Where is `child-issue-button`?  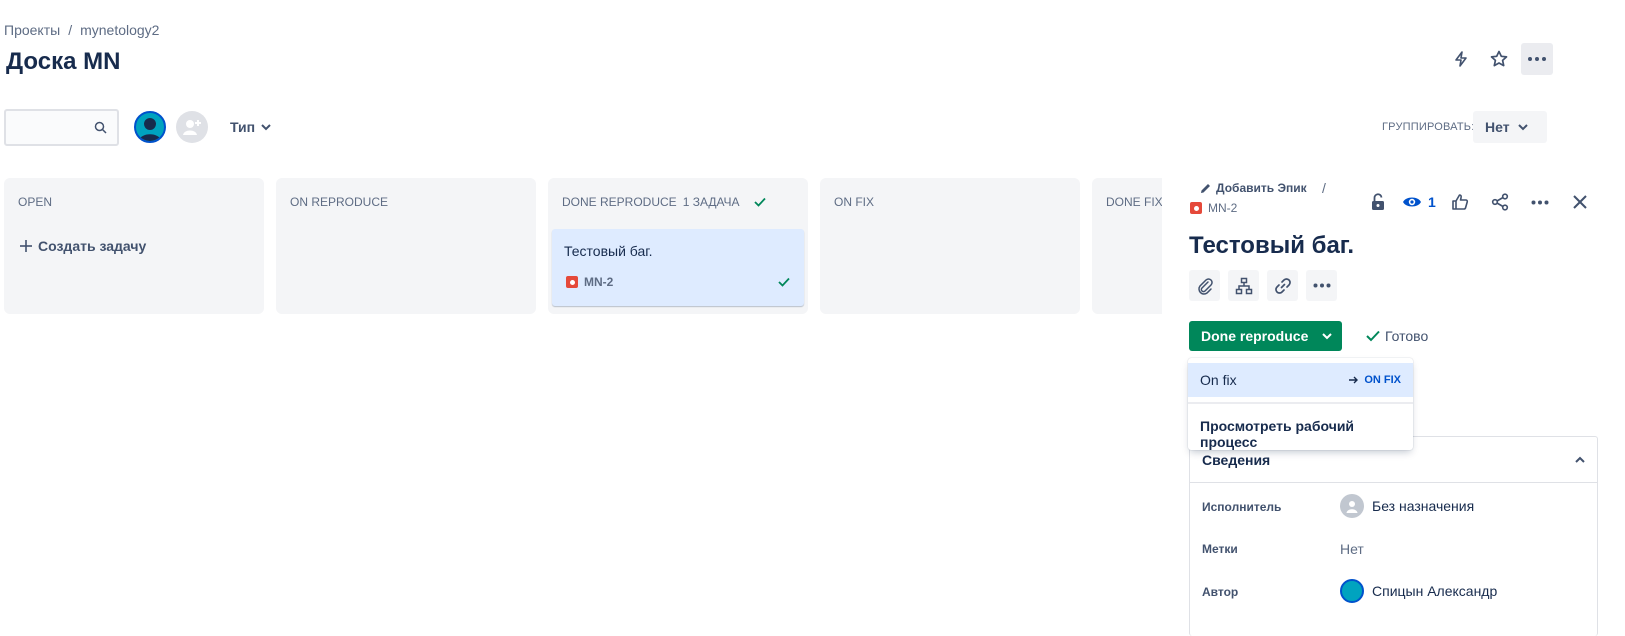 child-issue-button is located at coordinates (1243, 285).